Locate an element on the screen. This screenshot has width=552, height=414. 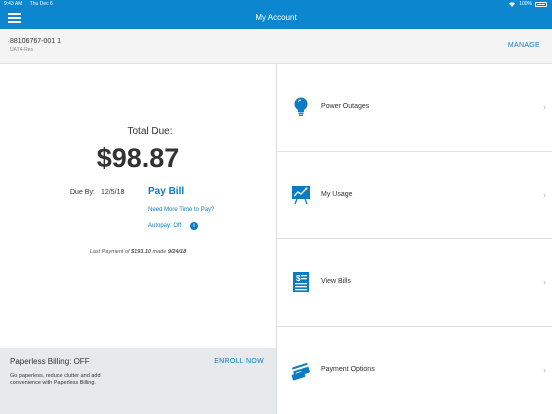
manage-button: MANAGE is located at coordinates (524, 45).